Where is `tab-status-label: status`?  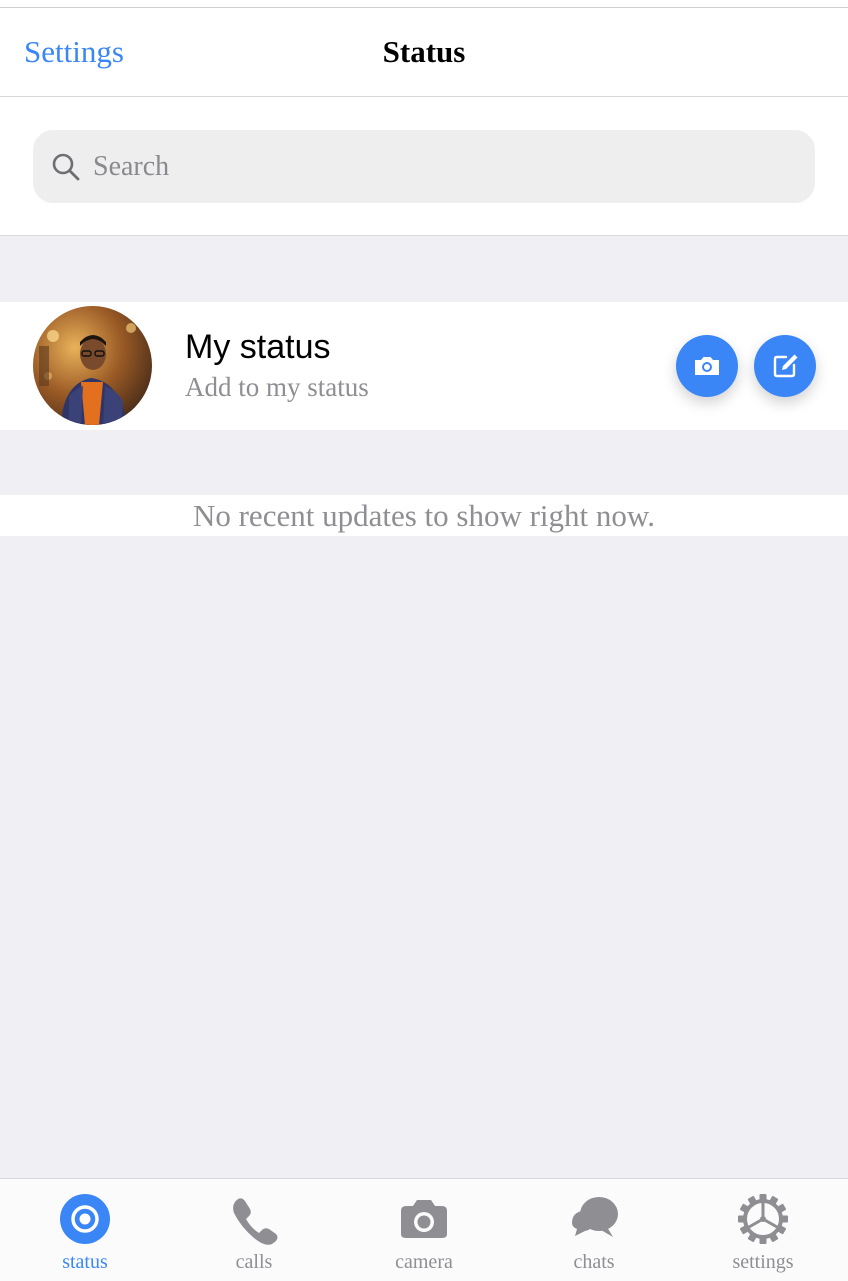 tab-status-label: status is located at coordinates (85, 1262).